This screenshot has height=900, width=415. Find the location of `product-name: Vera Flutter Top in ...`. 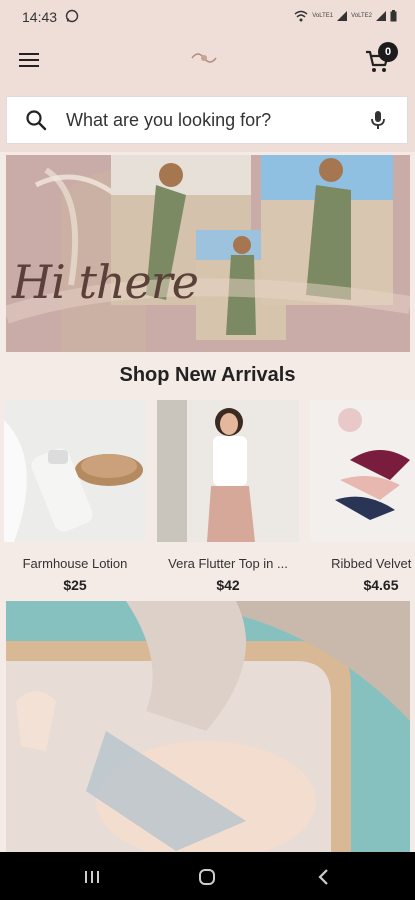

product-name: Vera Flutter Top in ... is located at coordinates (228, 563).